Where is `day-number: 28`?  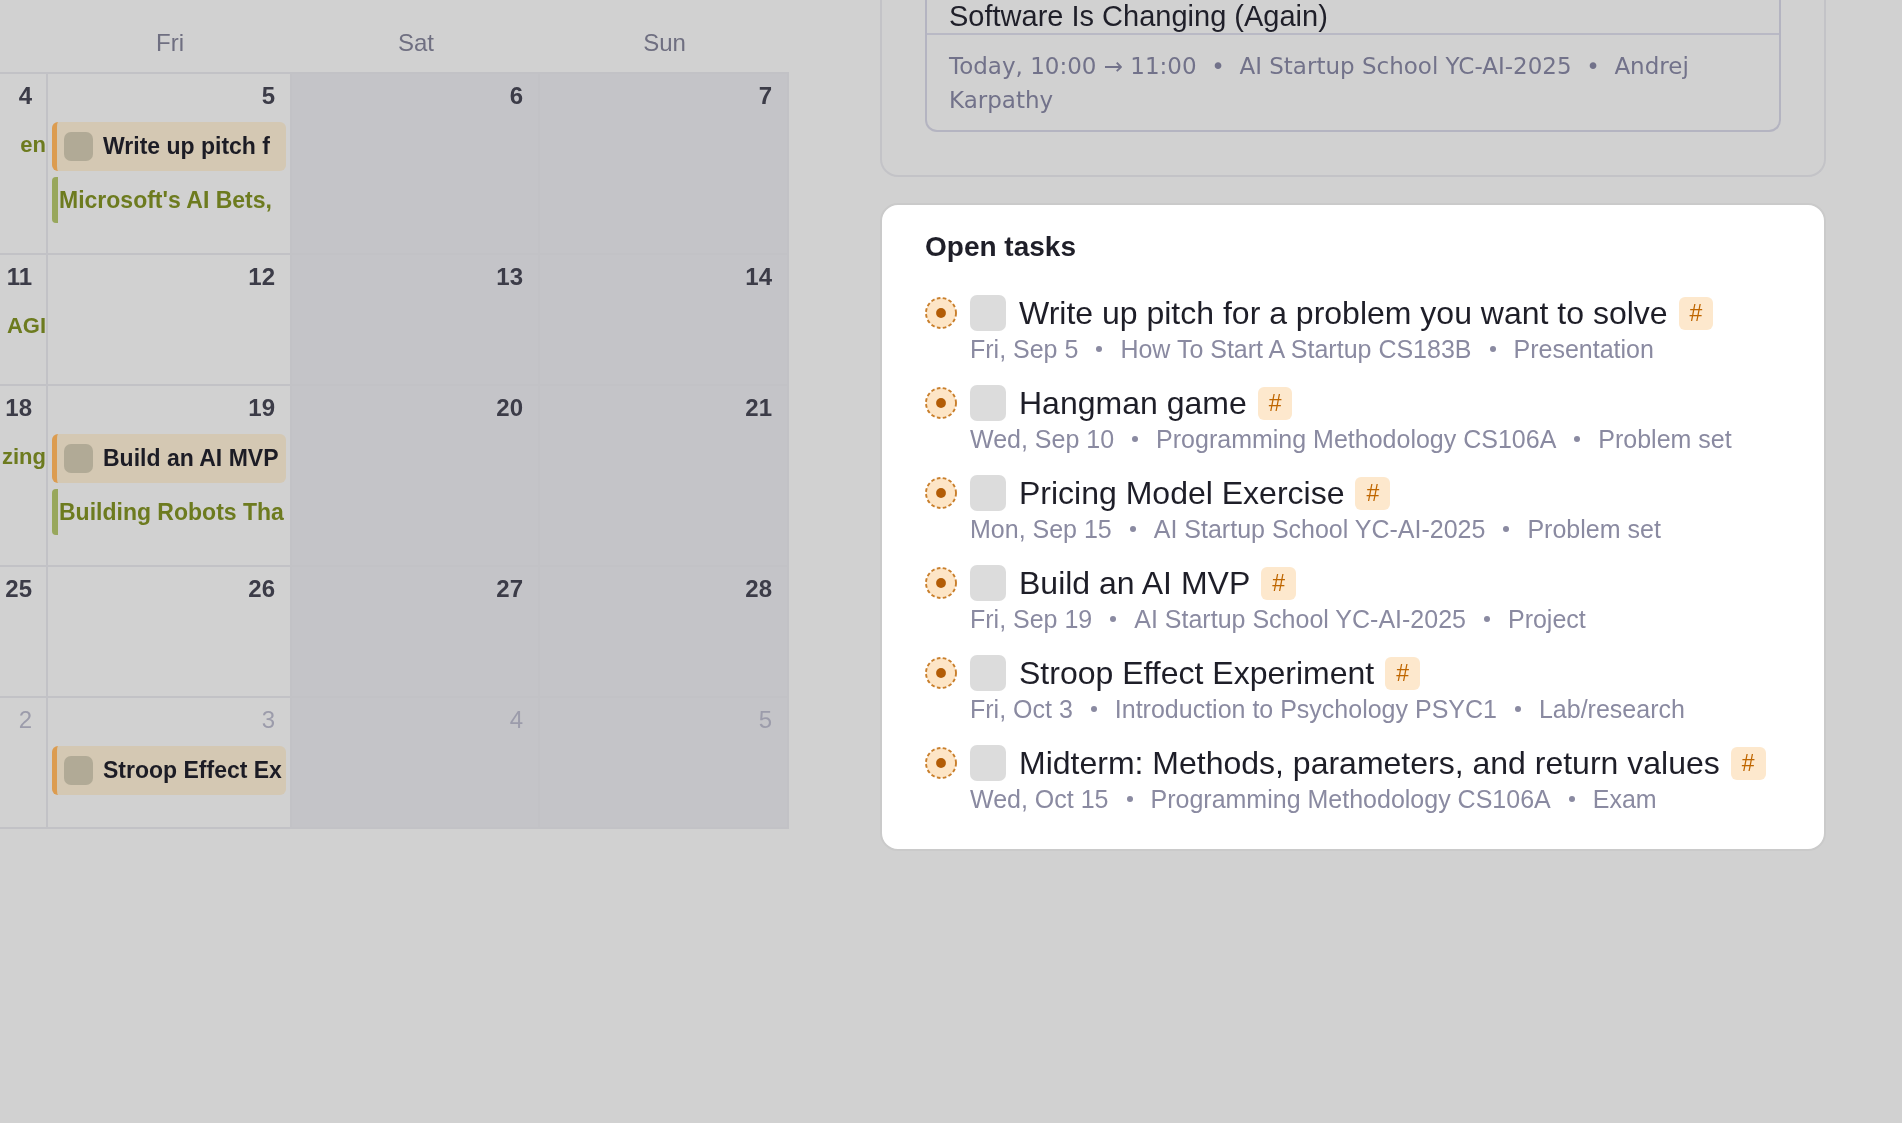
day-number: 28 is located at coordinates (758, 589).